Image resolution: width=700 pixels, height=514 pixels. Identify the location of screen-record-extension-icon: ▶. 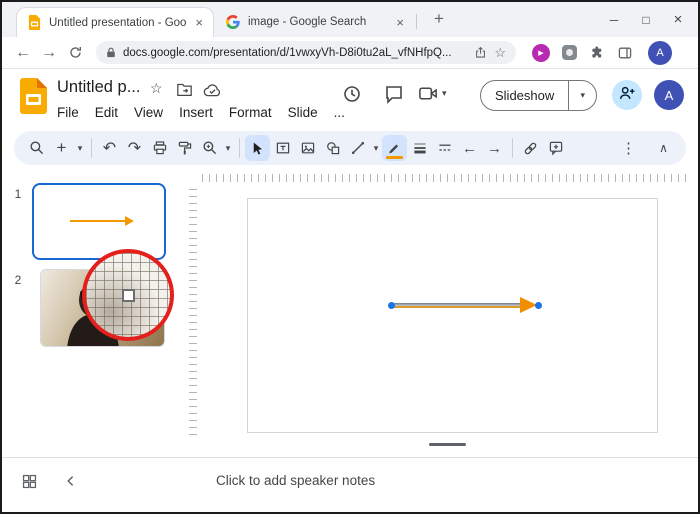
(541, 53).